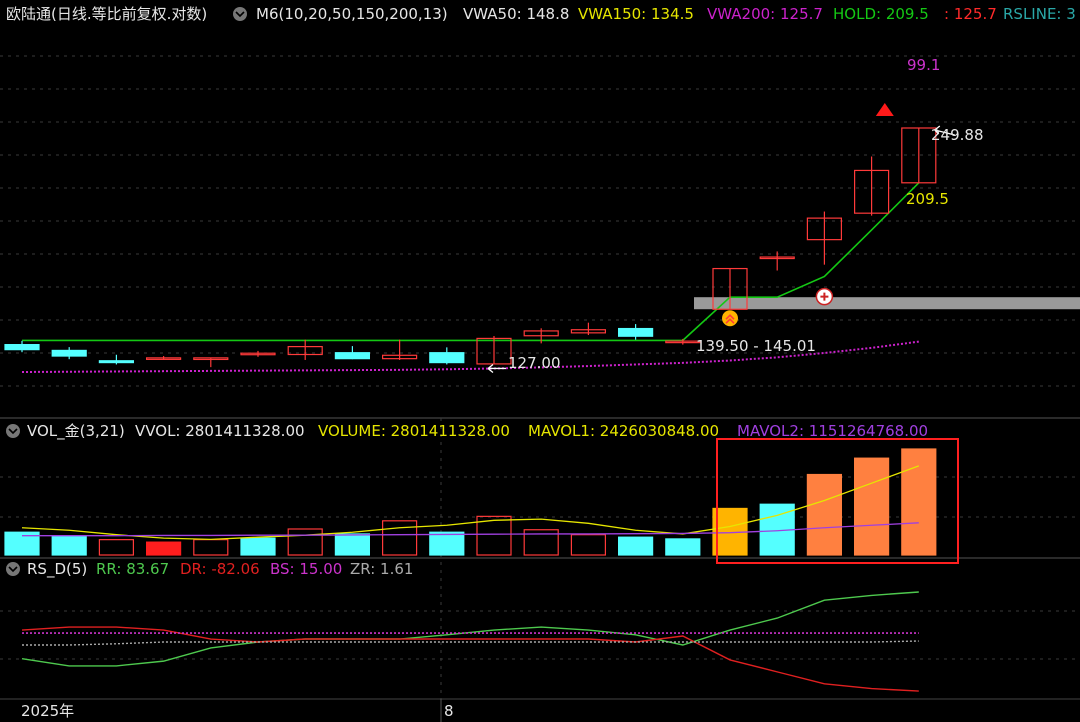 Image resolution: width=1080 pixels, height=722 pixels. Describe the element at coordinates (220, 431) in the screenshot. I see `vvol-value: VVOL: 2801411328.00` at that location.